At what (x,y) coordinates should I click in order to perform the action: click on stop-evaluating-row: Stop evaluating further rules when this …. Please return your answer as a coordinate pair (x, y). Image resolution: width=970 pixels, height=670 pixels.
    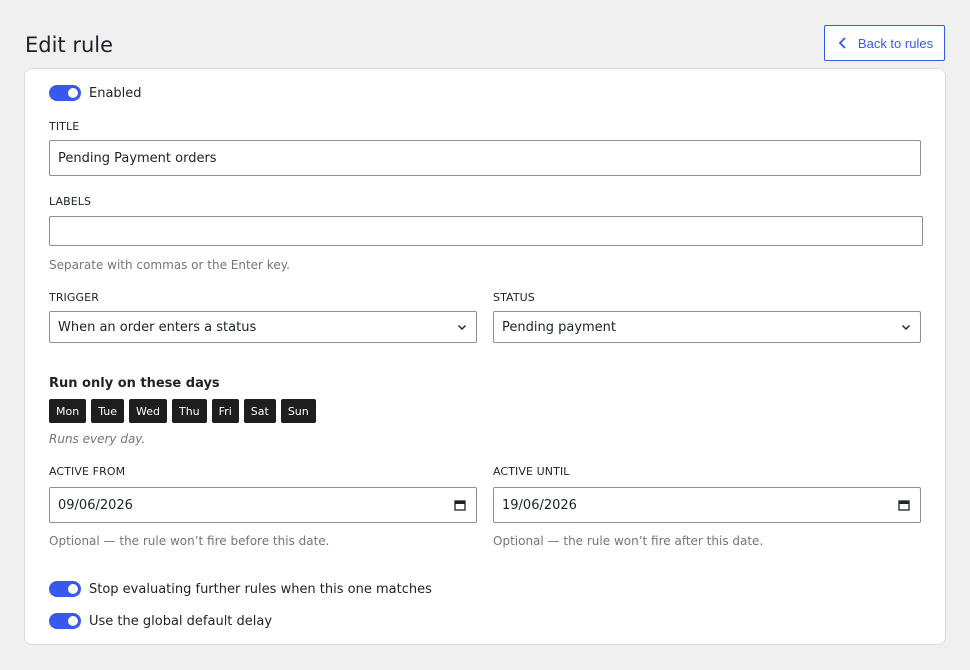
    Looking at the image, I should click on (240, 589).